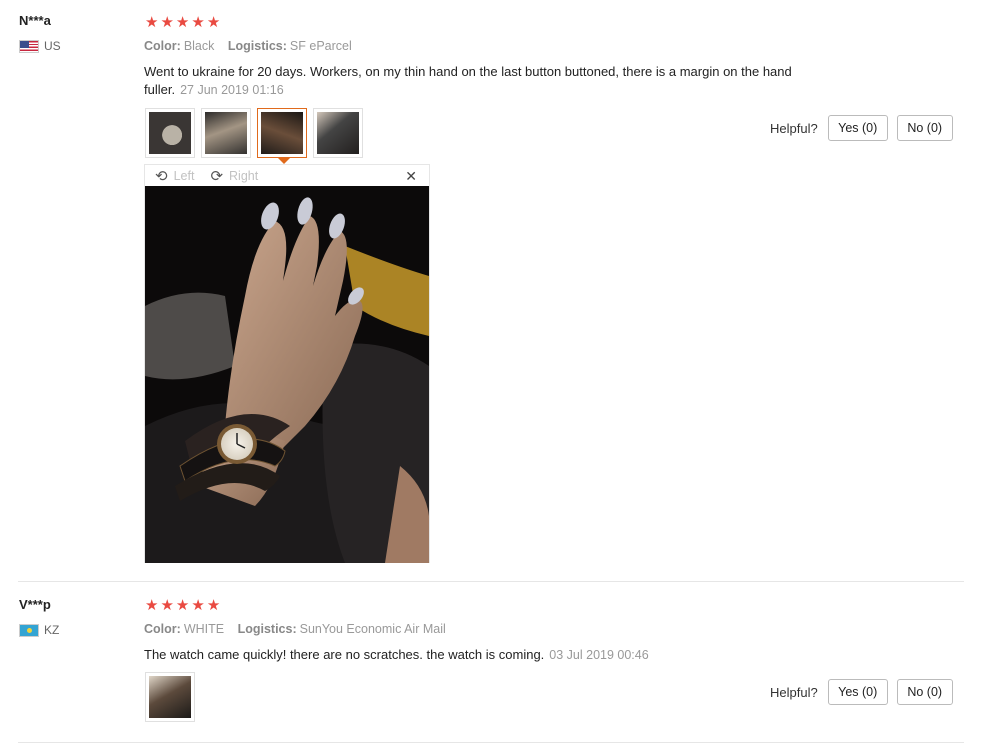 Image resolution: width=989 pixels, height=747 pixels. What do you see at coordinates (372, 629) in the screenshot?
I see `logistics-value: SunYou Economic Air Mail` at bounding box center [372, 629].